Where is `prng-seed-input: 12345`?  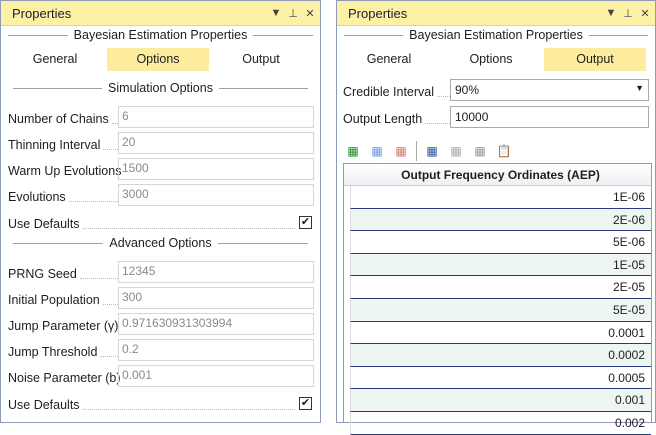 prng-seed-input: 12345 is located at coordinates (216, 272).